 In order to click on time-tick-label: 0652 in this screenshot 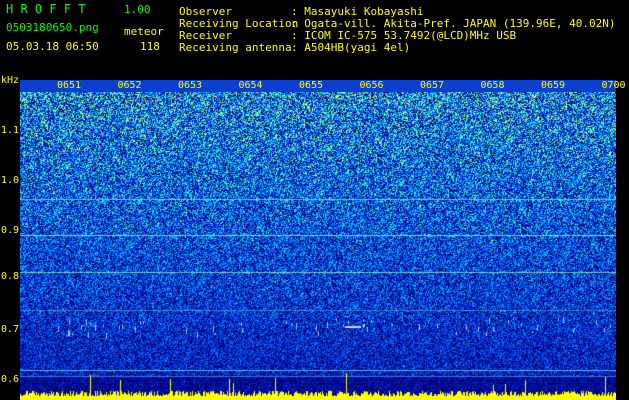, I will do `click(129, 85)`.